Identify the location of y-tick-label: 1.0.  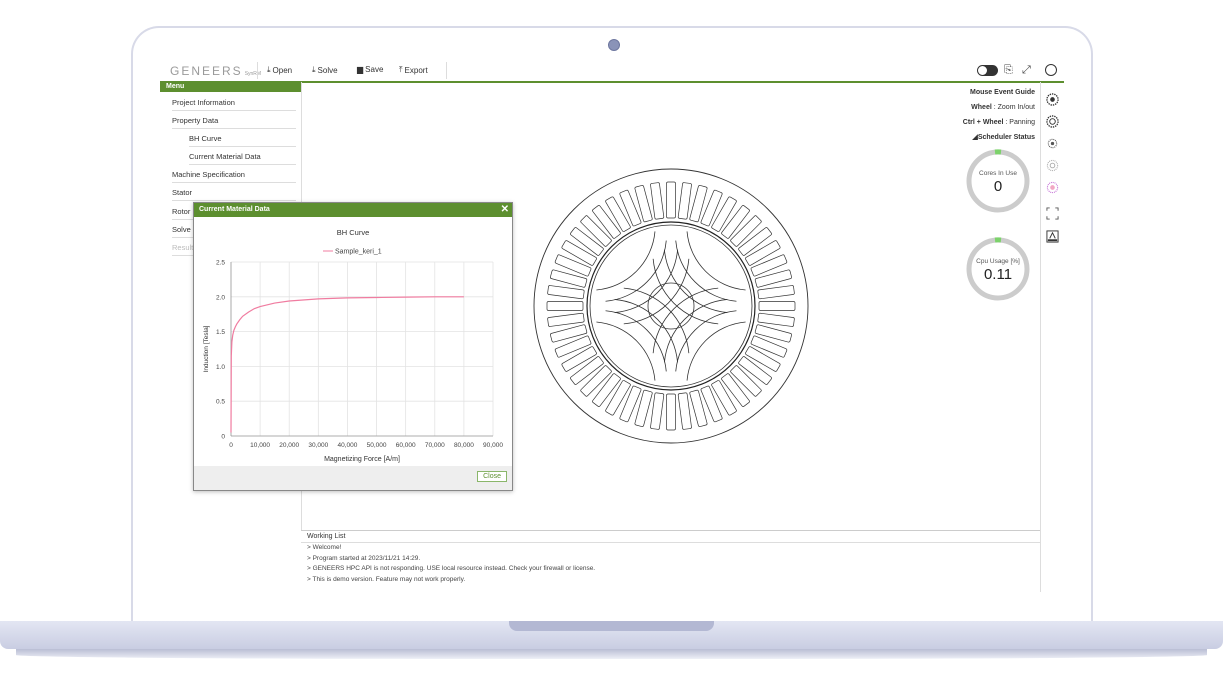
(220, 367).